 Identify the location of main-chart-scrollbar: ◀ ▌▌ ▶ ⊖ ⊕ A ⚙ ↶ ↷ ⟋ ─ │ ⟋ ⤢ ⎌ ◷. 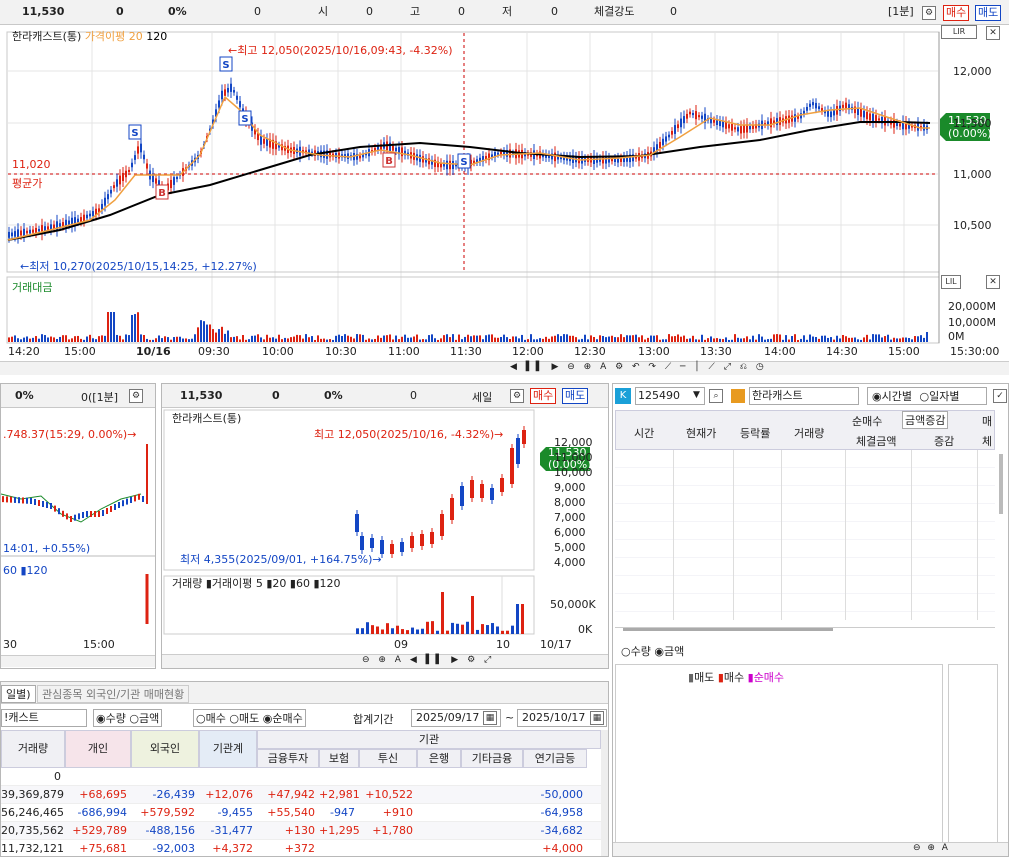
(504, 368).